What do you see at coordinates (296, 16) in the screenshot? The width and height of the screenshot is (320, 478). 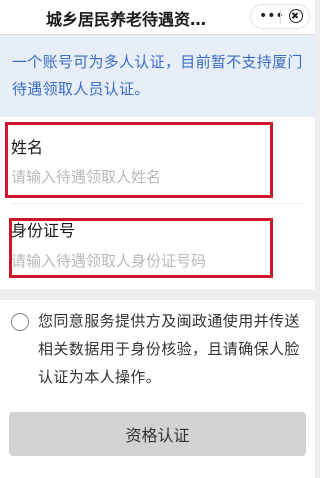 I see `close-circle-icon` at bounding box center [296, 16].